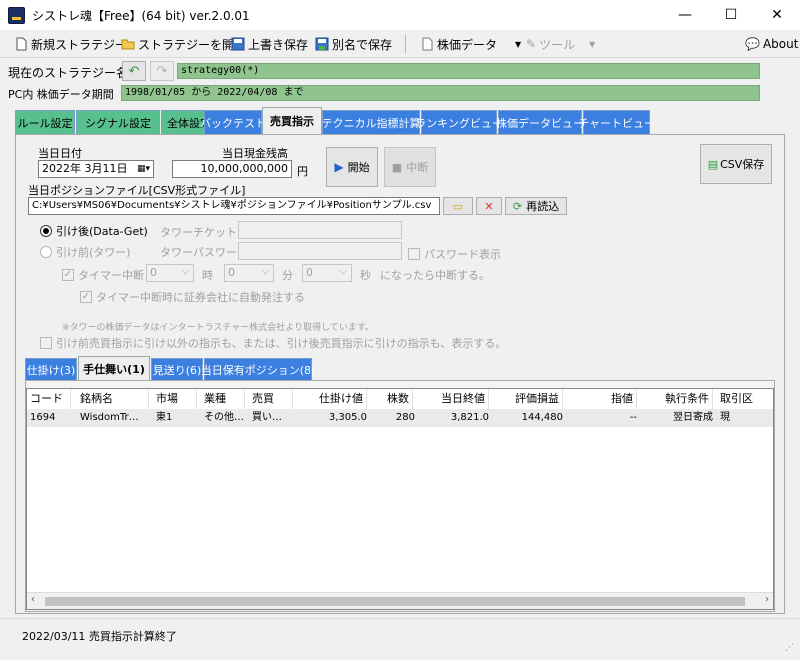 This screenshot has width=800, height=660. What do you see at coordinates (33, 599) in the screenshot?
I see `scroll-left-icon: ‹` at bounding box center [33, 599].